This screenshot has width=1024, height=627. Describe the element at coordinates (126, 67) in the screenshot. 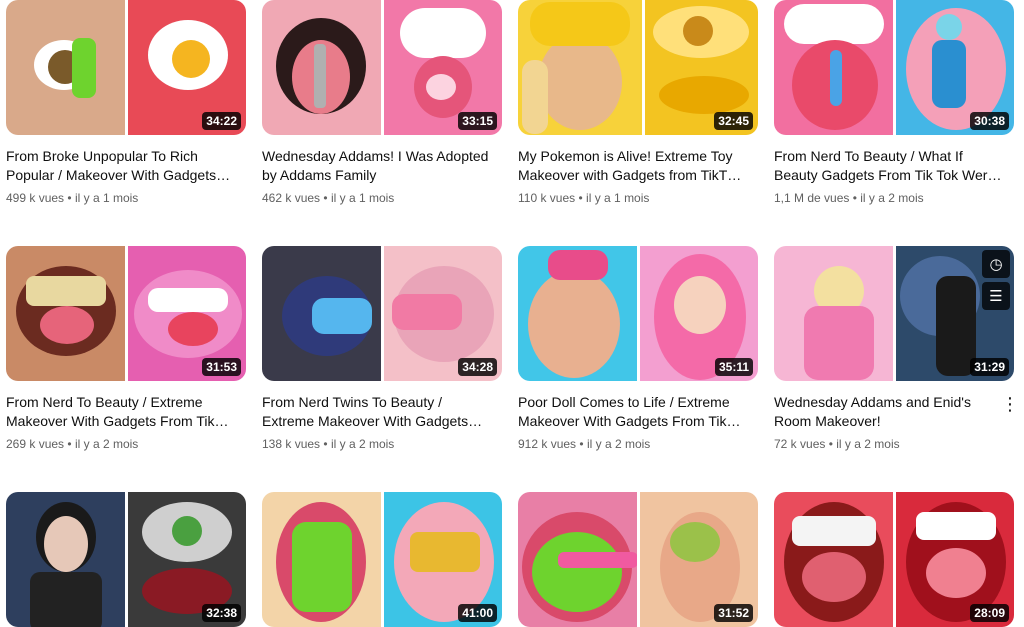

I see `video-thumbnail: 34:22` at that location.